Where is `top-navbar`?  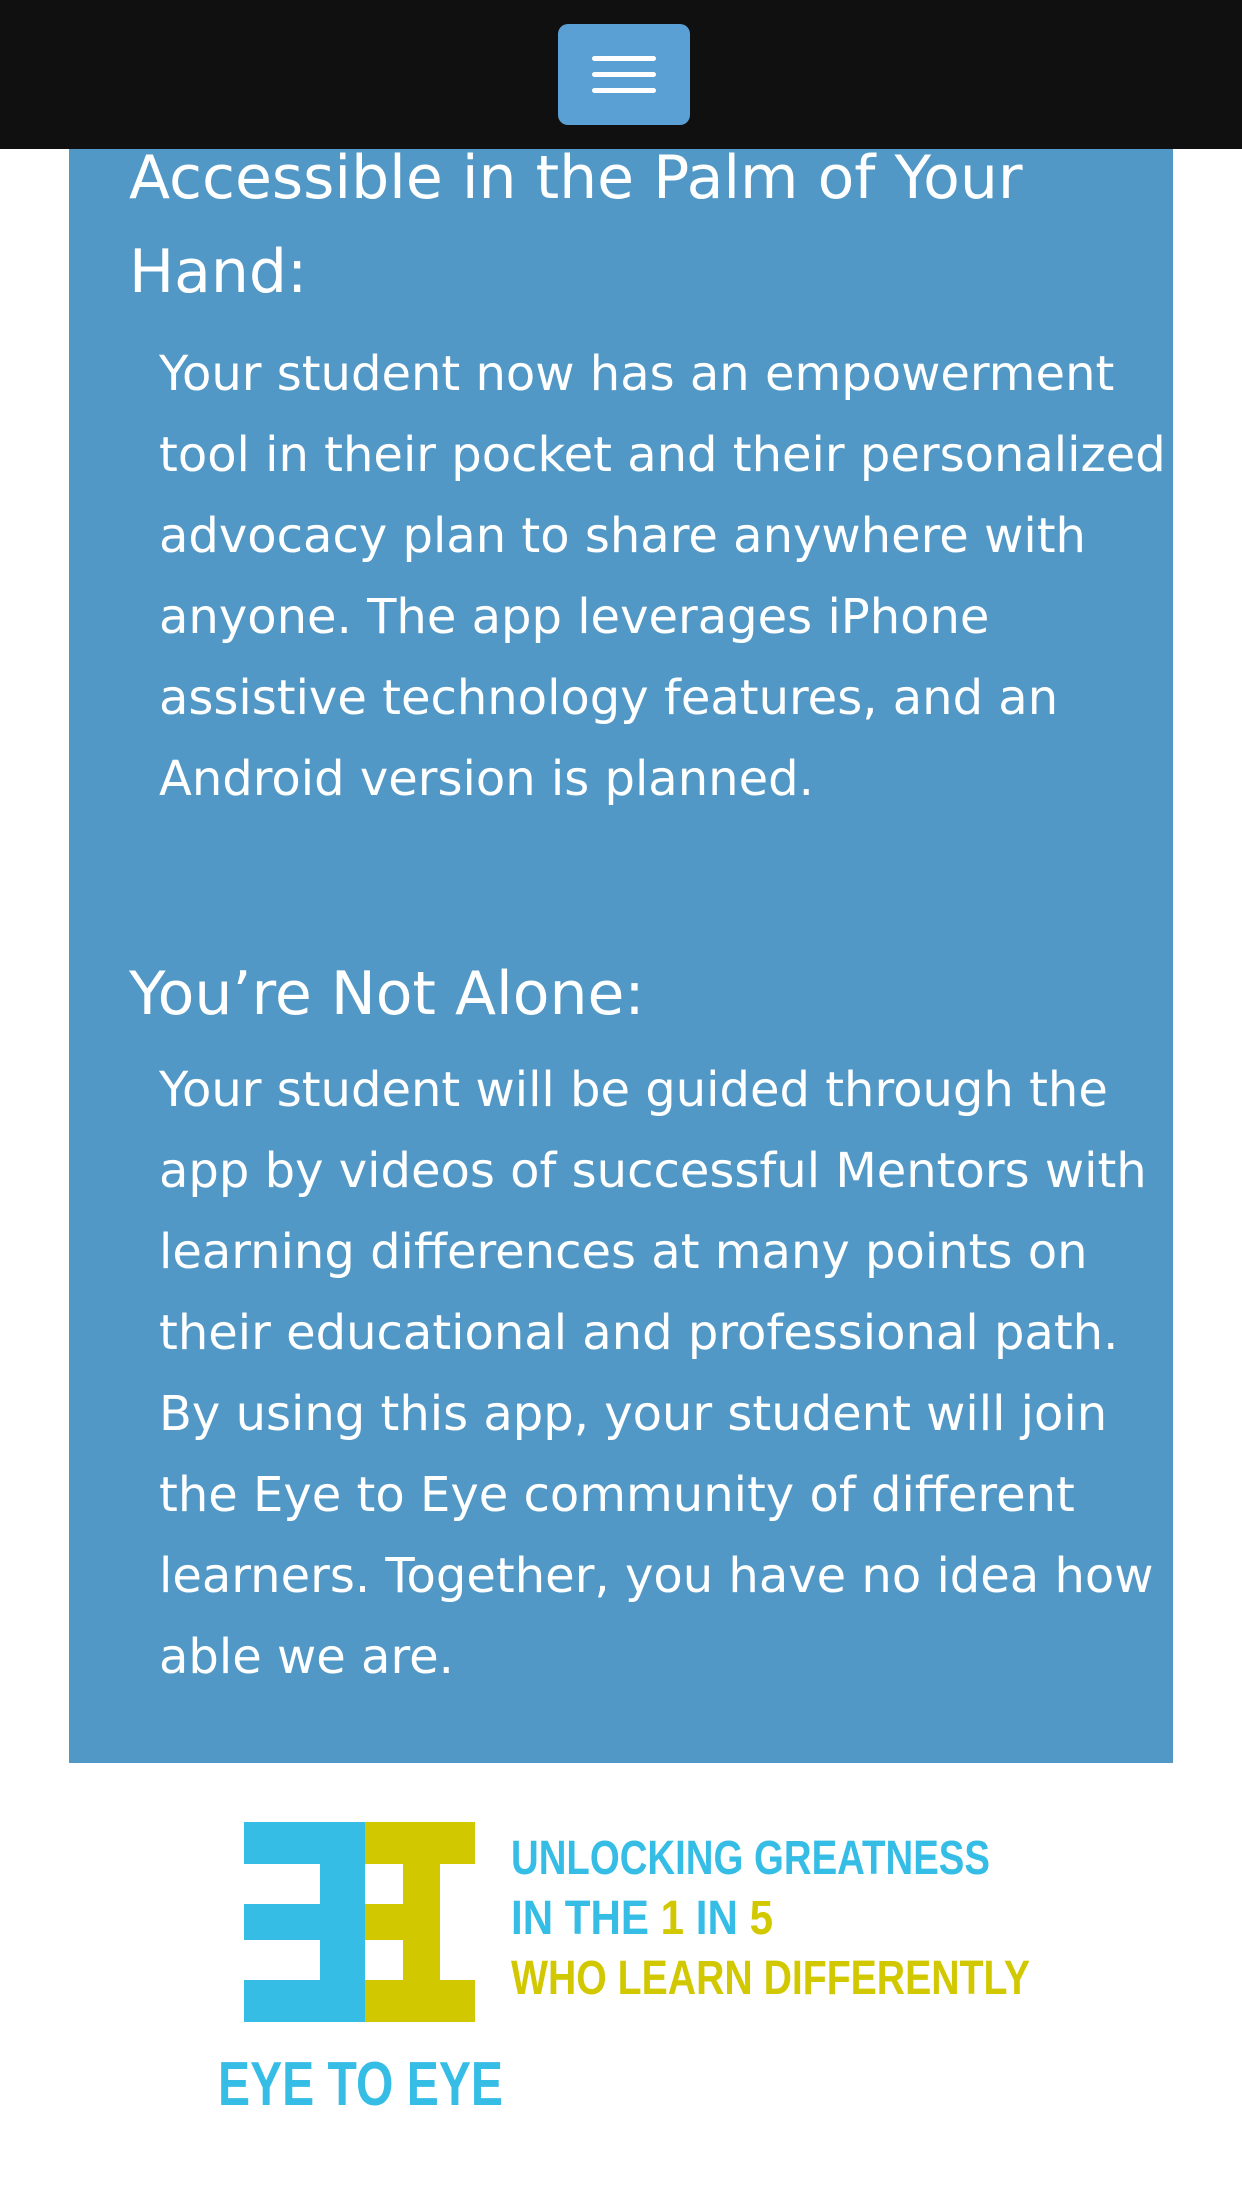
top-navbar is located at coordinates (621, 74).